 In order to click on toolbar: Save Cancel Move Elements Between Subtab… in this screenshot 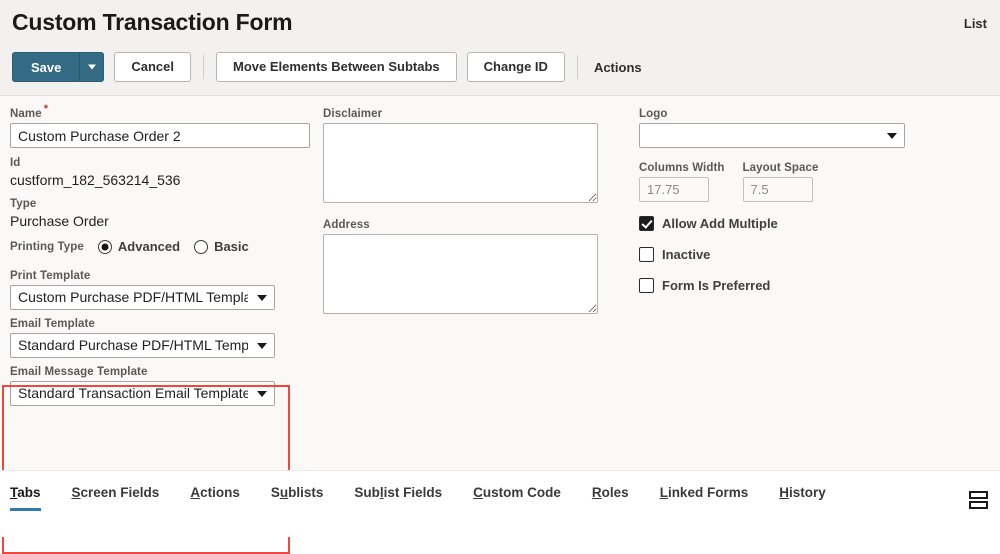, I will do `click(329, 67)`.